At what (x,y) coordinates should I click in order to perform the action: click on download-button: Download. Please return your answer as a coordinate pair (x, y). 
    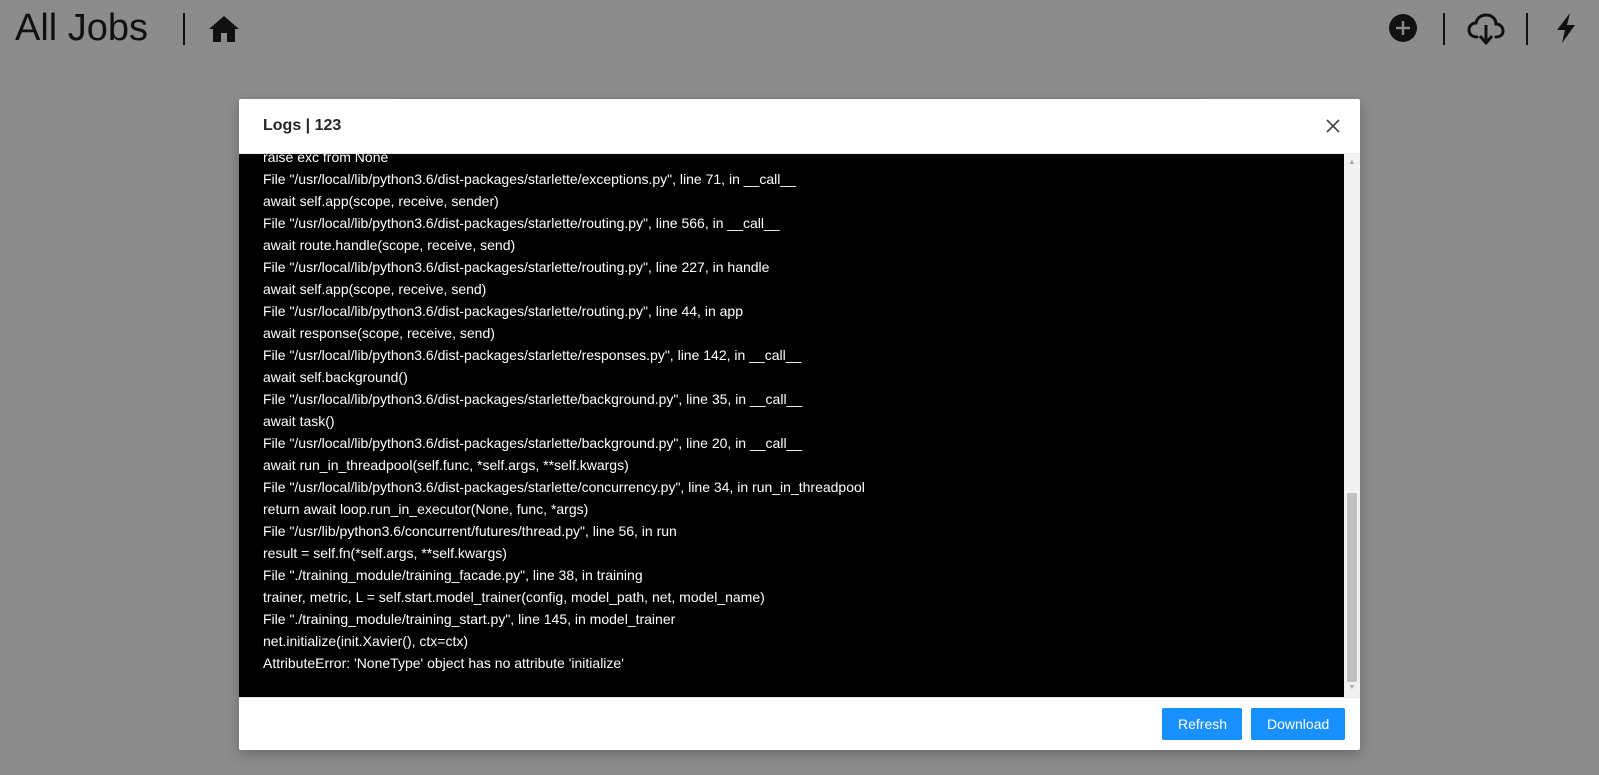
    Looking at the image, I should click on (1298, 724).